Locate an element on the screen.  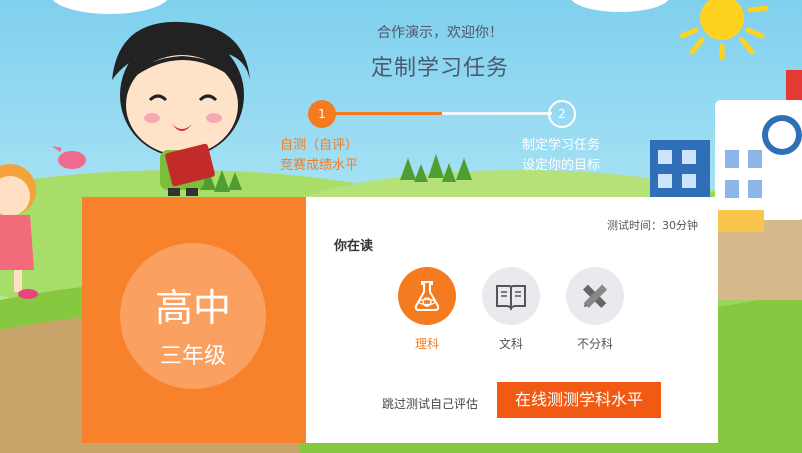
ruler-pencil-icon is located at coordinates (595, 296).